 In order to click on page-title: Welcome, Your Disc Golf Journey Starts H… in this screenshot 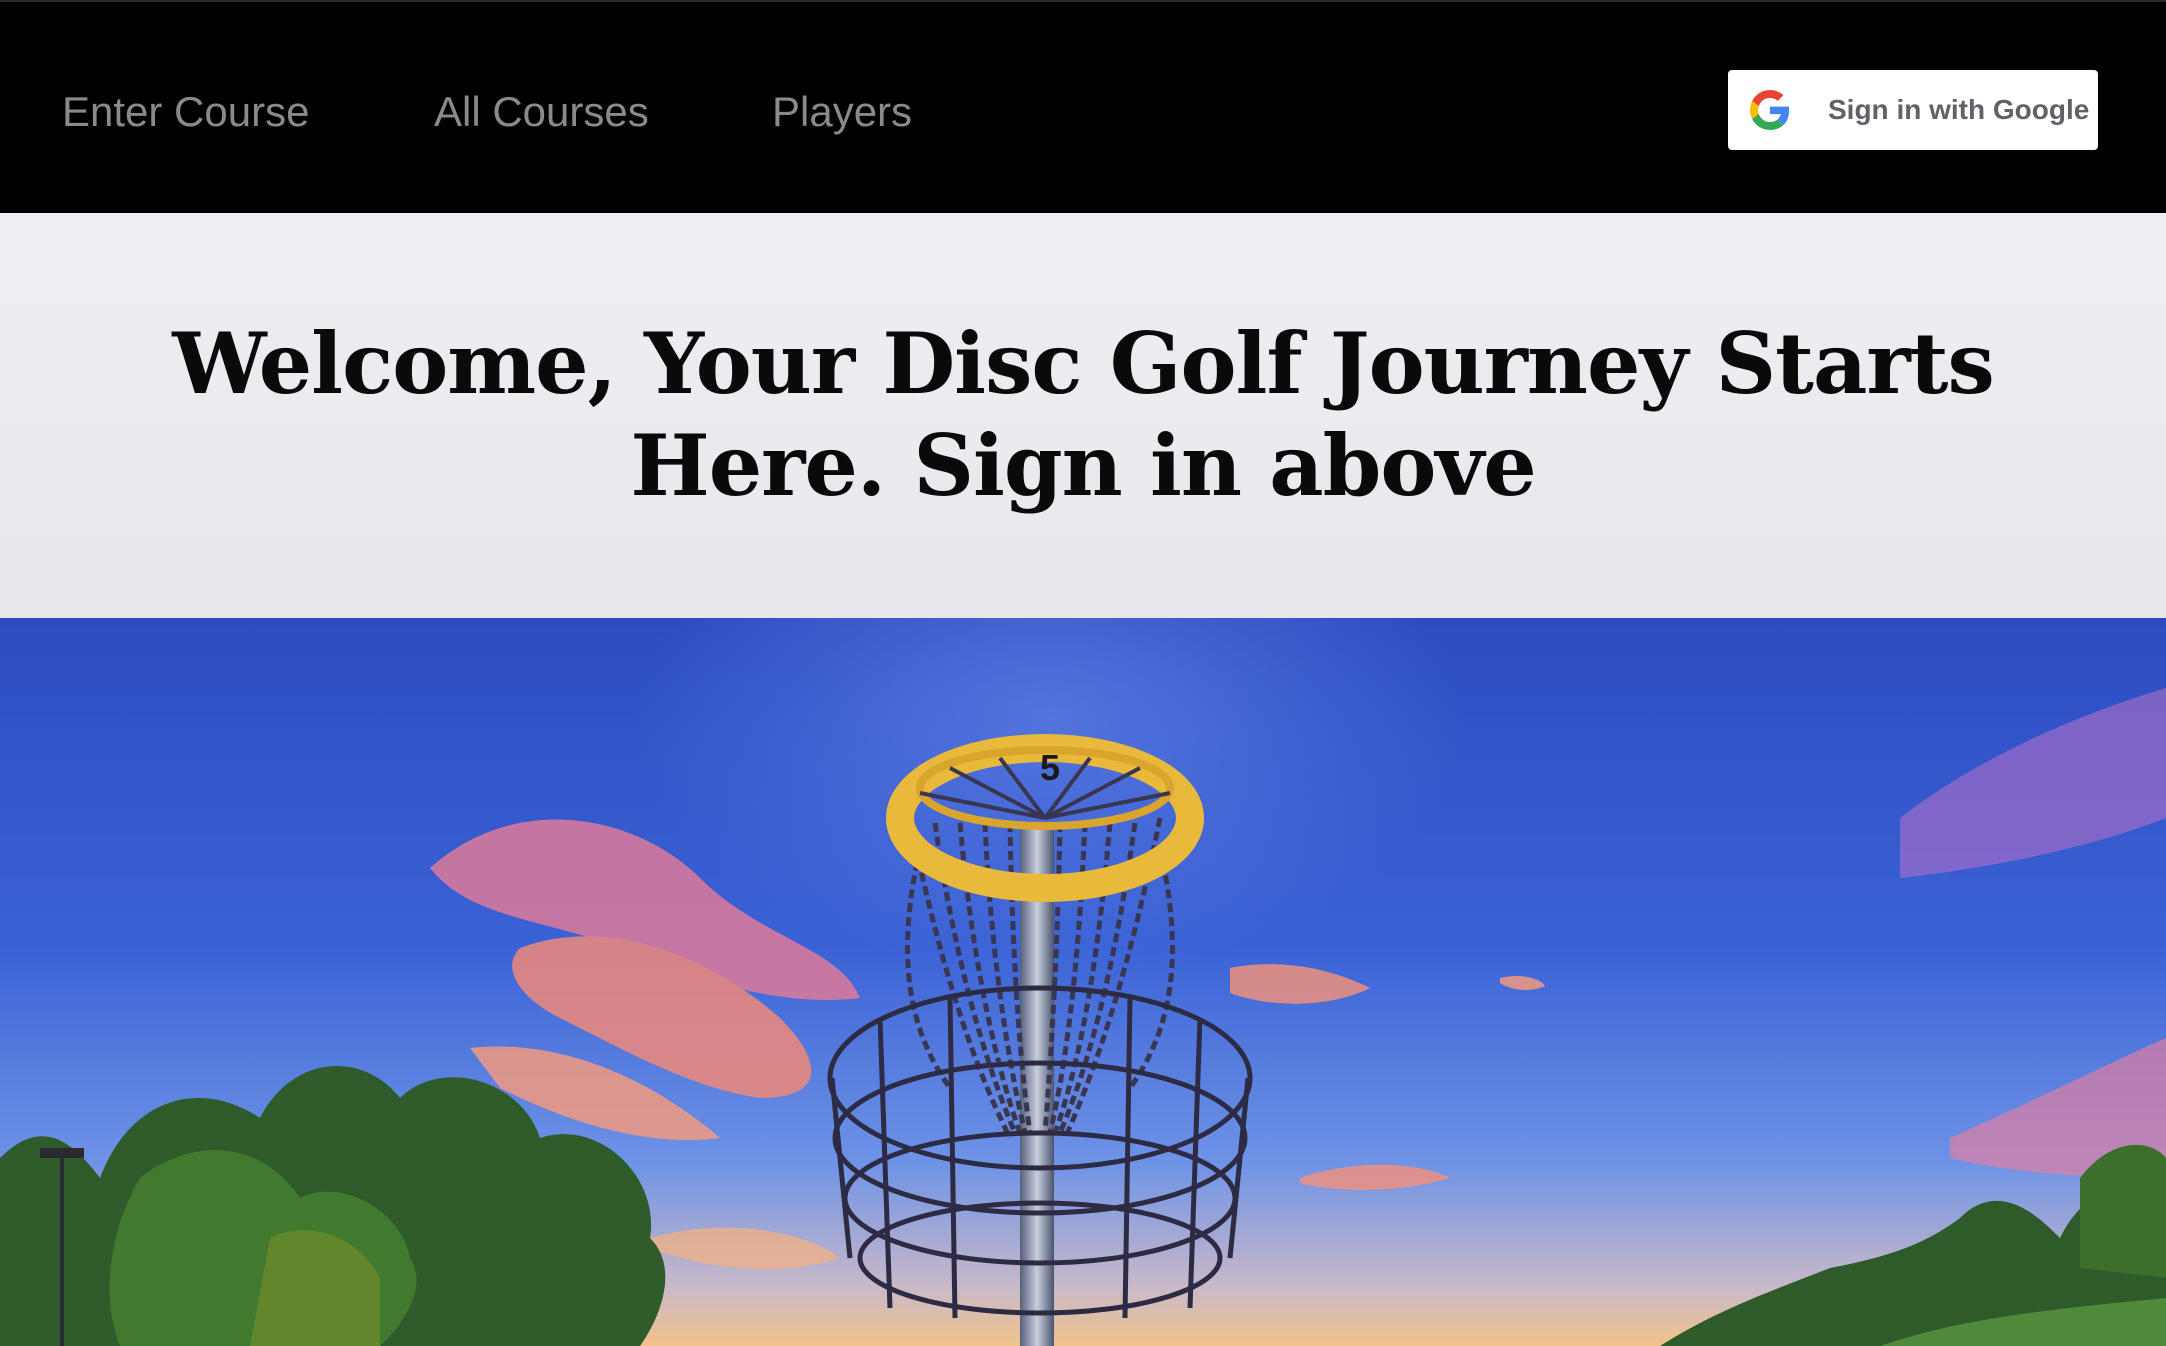, I will do `click(1083, 415)`.